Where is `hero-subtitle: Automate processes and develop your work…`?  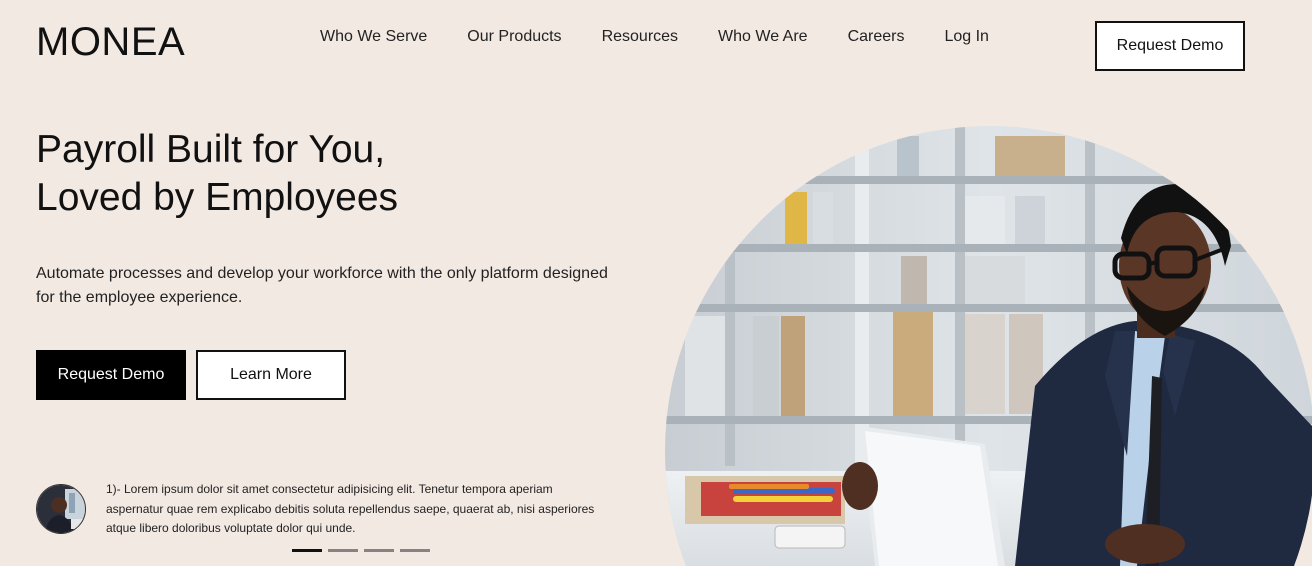 hero-subtitle: Automate processes and develop your work… is located at coordinates (322, 285).